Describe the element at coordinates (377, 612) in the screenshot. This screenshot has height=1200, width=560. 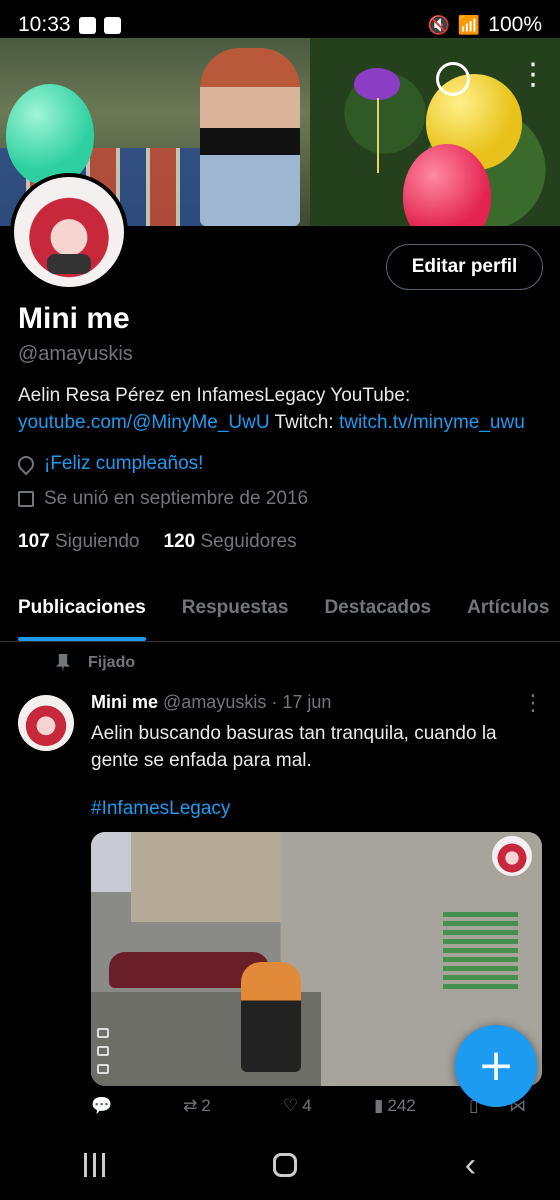
I see `tab-destacados: Destacados` at that location.